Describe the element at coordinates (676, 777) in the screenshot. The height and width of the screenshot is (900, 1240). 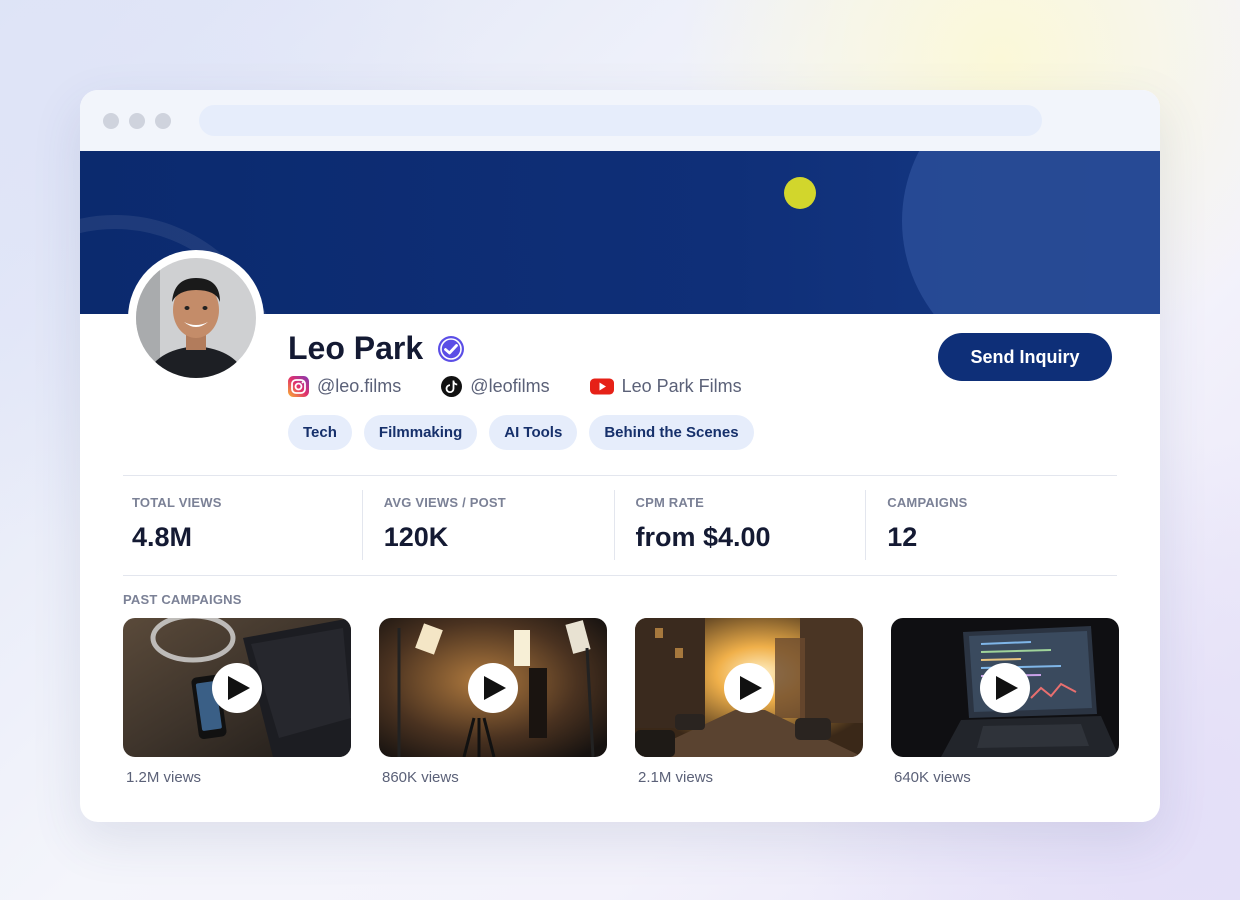
I see `campaign-views: 2.1M views` at that location.